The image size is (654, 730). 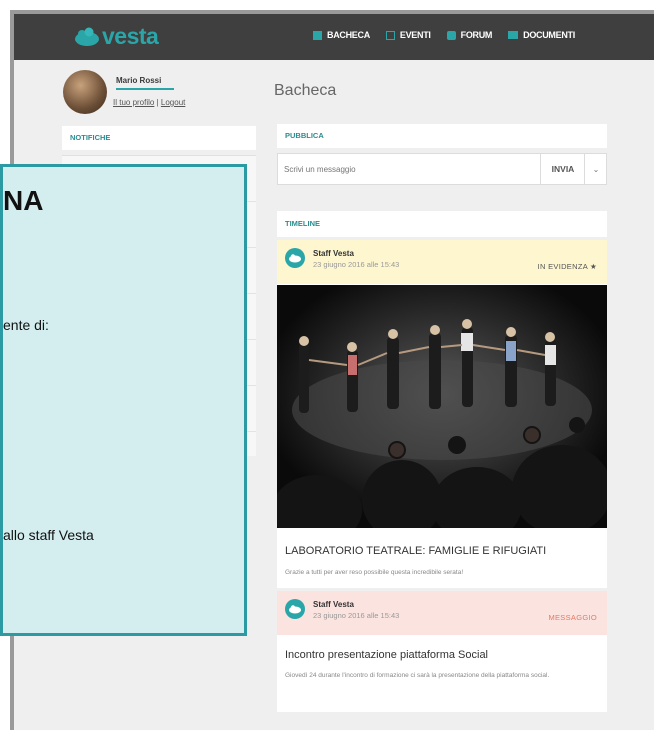 I want to click on main-nav: BACHECA EVENTI FORUM DOCUMENTI, so click(x=444, y=35).